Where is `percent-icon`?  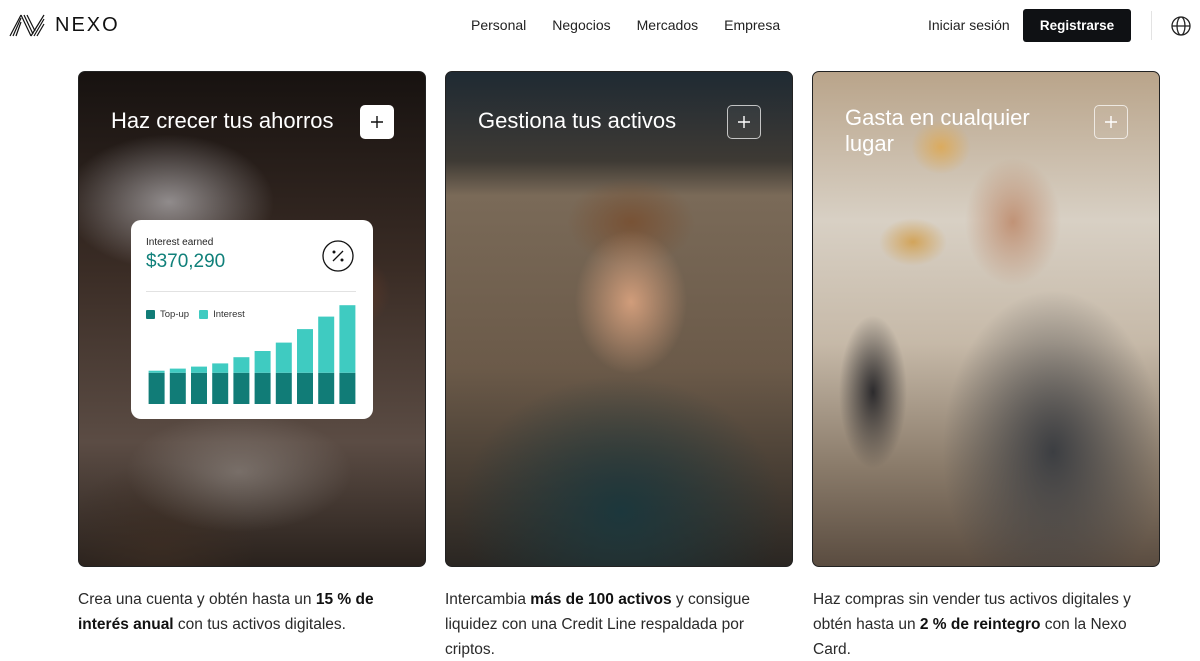 percent-icon is located at coordinates (338, 256).